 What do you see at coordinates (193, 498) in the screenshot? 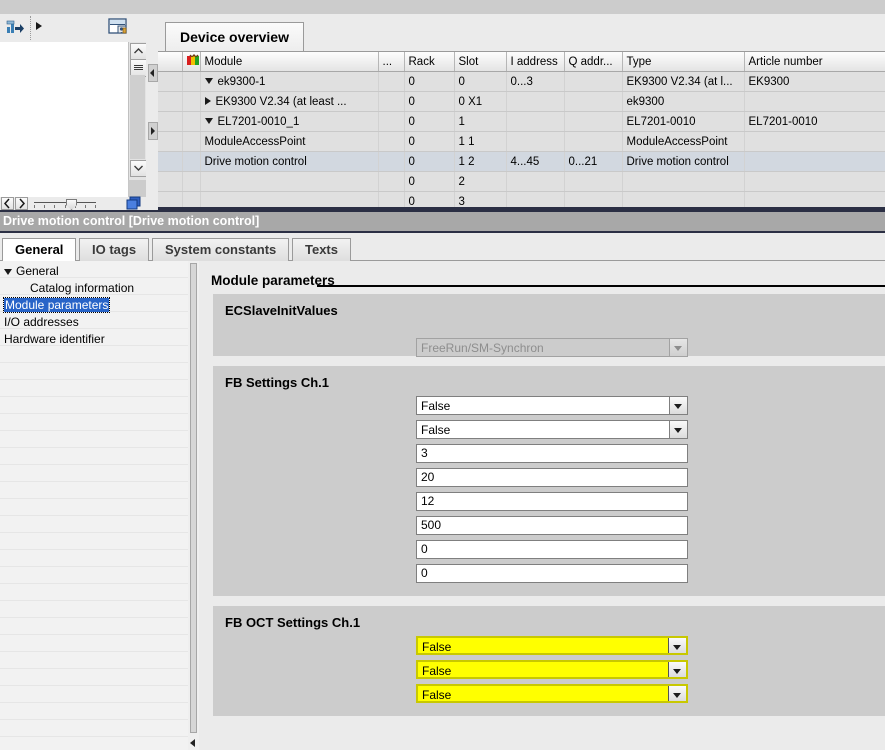
I see `splitter-bar` at bounding box center [193, 498].